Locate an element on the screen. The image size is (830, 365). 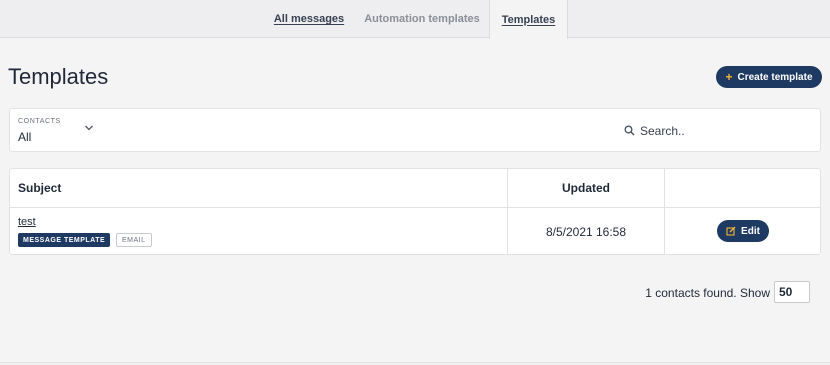
create-template-button: + Create template is located at coordinates (769, 77).